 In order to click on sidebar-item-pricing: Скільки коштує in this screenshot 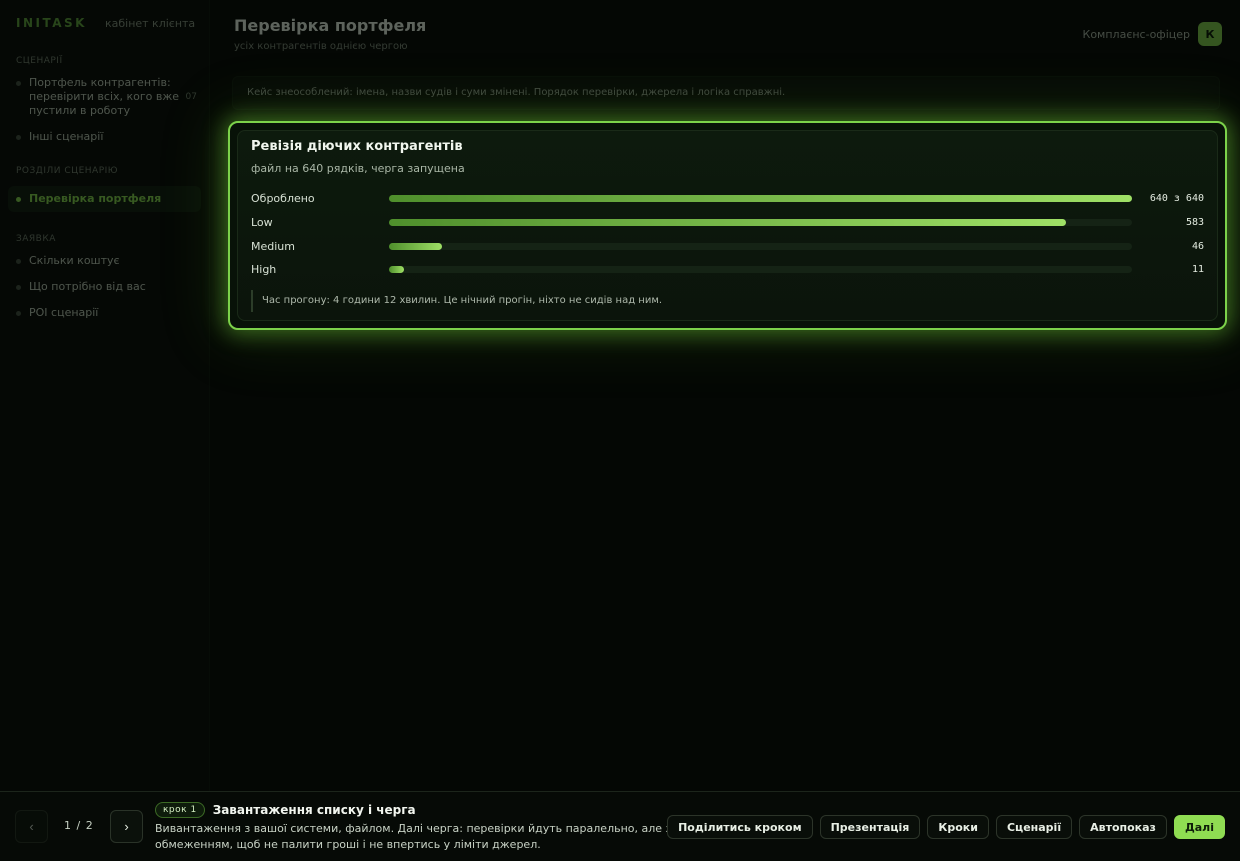, I will do `click(108, 261)`.